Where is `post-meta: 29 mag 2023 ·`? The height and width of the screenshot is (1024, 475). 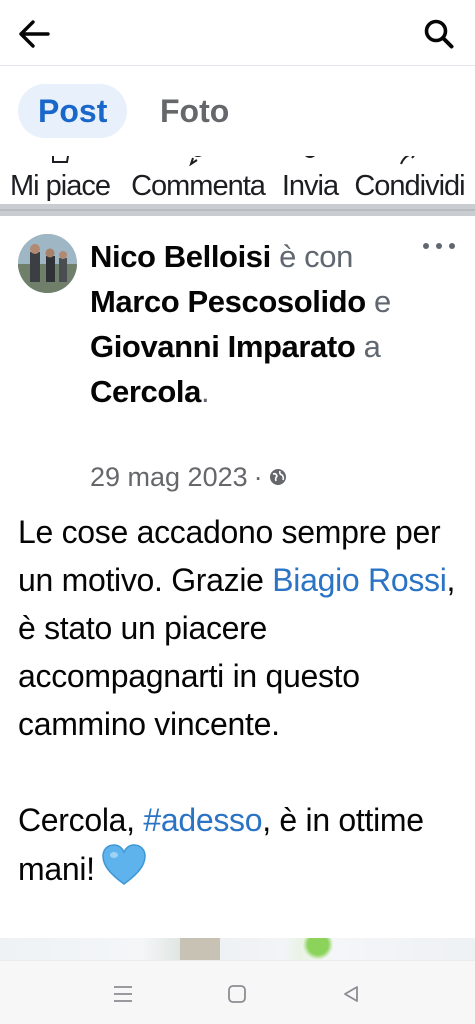 post-meta: 29 mag 2023 · is located at coordinates (188, 477).